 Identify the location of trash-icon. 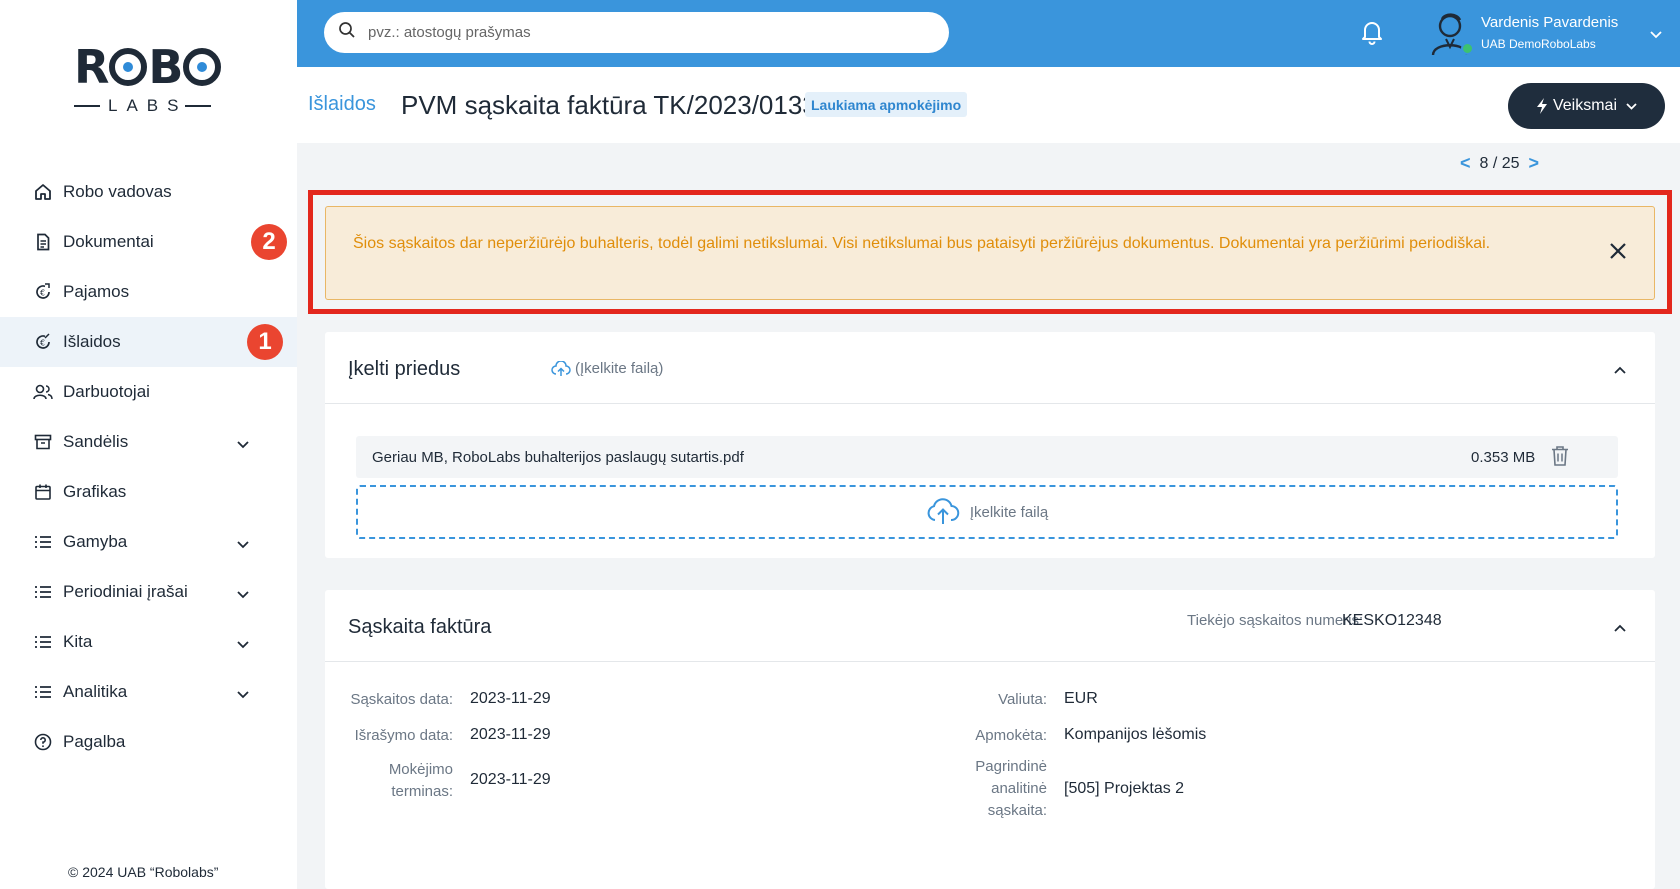
(1560, 458).